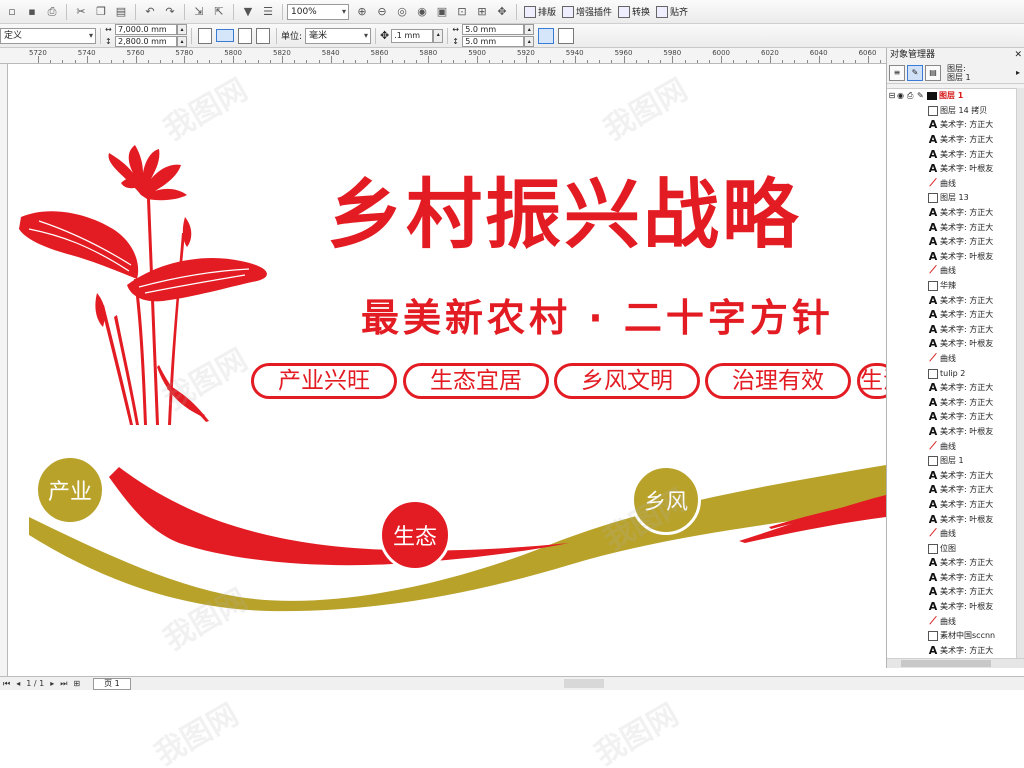  What do you see at coordinates (672, 12) in the screenshot?
I see `snap-button: 贴齐` at bounding box center [672, 12].